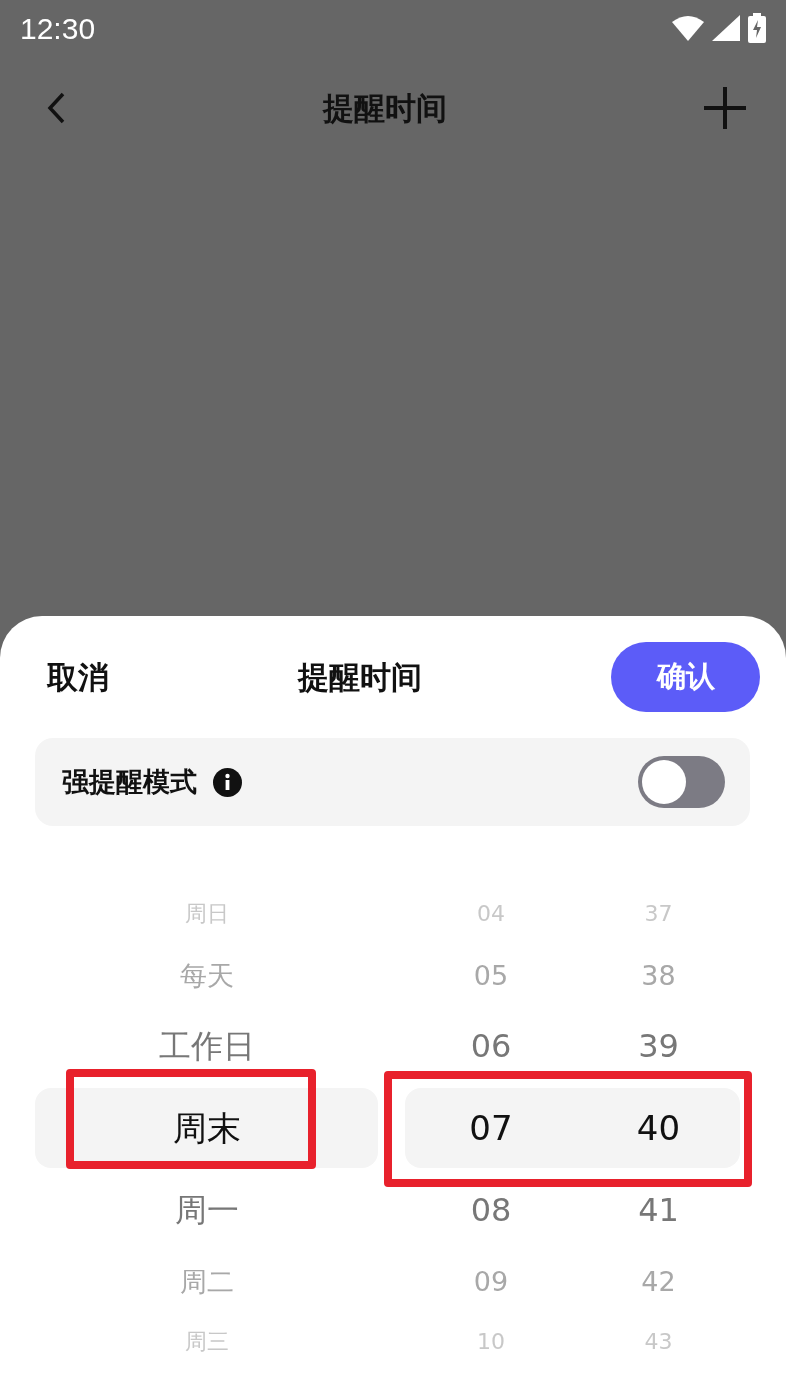 The width and height of the screenshot is (786, 1398). Describe the element at coordinates (658, 1128) in the screenshot. I see `picker-option: 40` at that location.